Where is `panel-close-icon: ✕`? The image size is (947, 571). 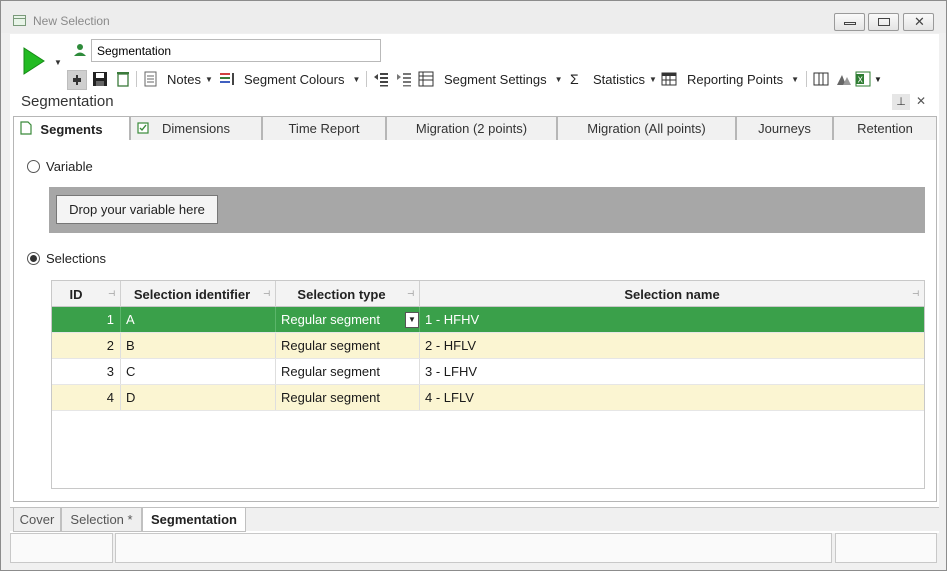
panel-close-icon: ✕ is located at coordinates (921, 101).